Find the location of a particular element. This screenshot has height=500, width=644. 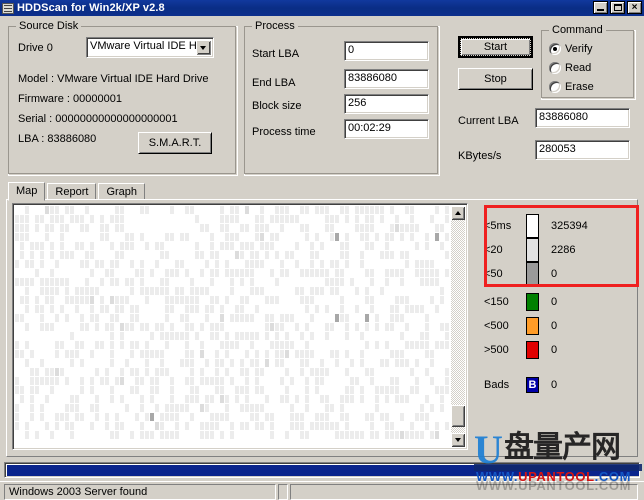

drive-select: VMware Virtual IDE H is located at coordinates (150, 47).